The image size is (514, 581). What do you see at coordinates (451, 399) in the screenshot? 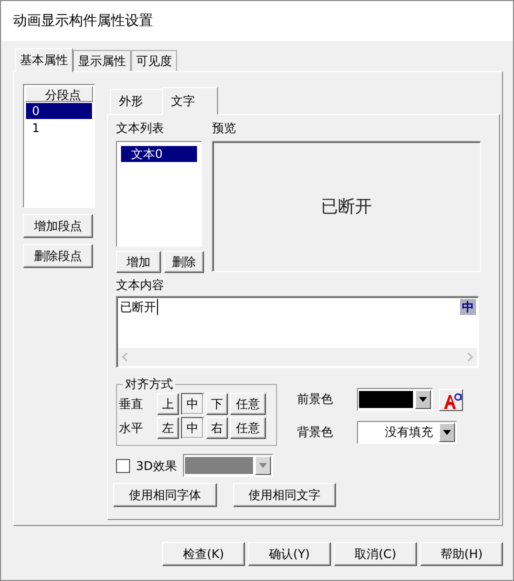
I see `font-icon` at bounding box center [451, 399].